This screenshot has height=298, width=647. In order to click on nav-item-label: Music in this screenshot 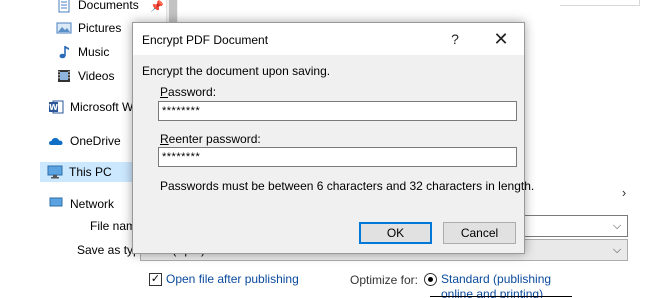, I will do `click(94, 52)`.